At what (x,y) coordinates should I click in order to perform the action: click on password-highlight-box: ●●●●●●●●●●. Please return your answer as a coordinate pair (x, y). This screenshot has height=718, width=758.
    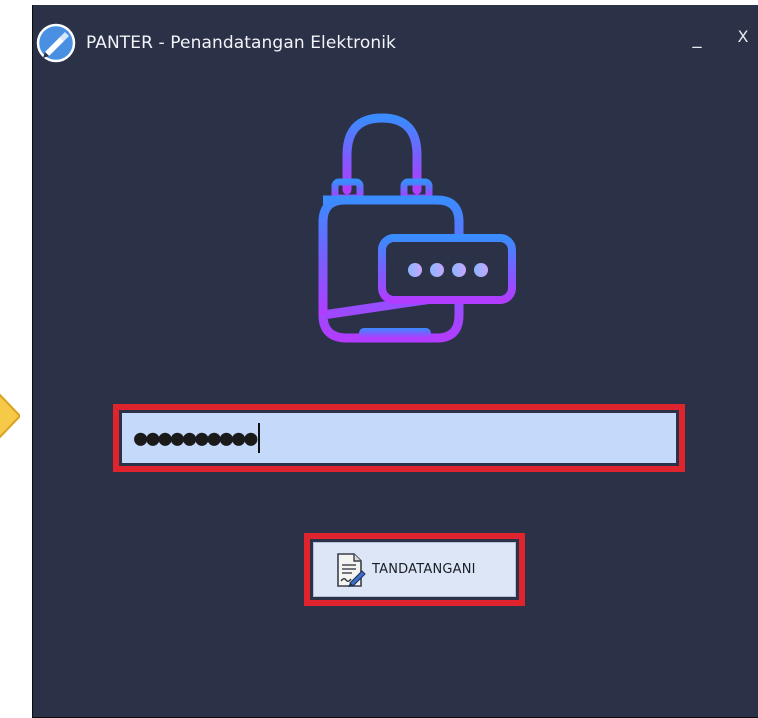
    Looking at the image, I should click on (399, 438).